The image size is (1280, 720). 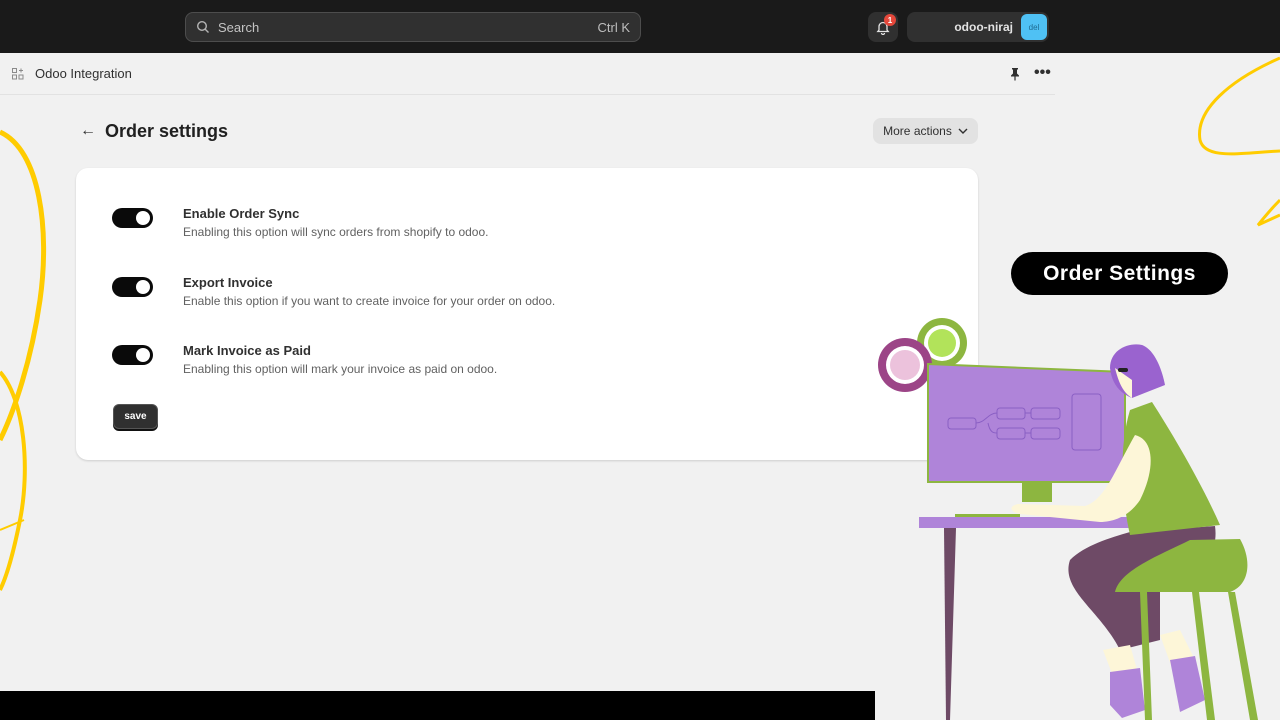 I want to click on toggle-enable-order-sync, so click(x=132, y=218).